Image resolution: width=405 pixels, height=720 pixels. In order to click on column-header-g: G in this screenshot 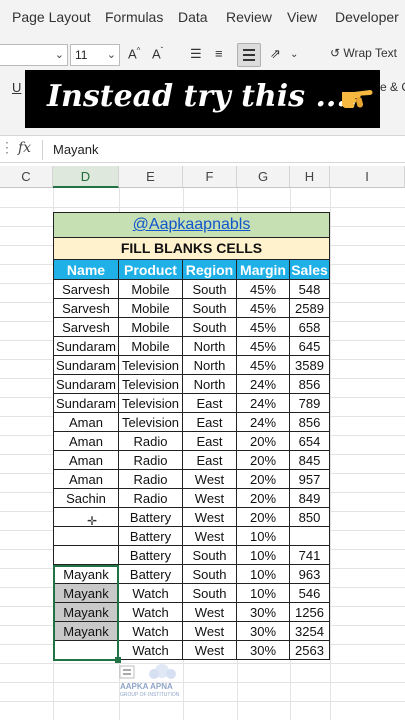, I will do `click(263, 177)`.